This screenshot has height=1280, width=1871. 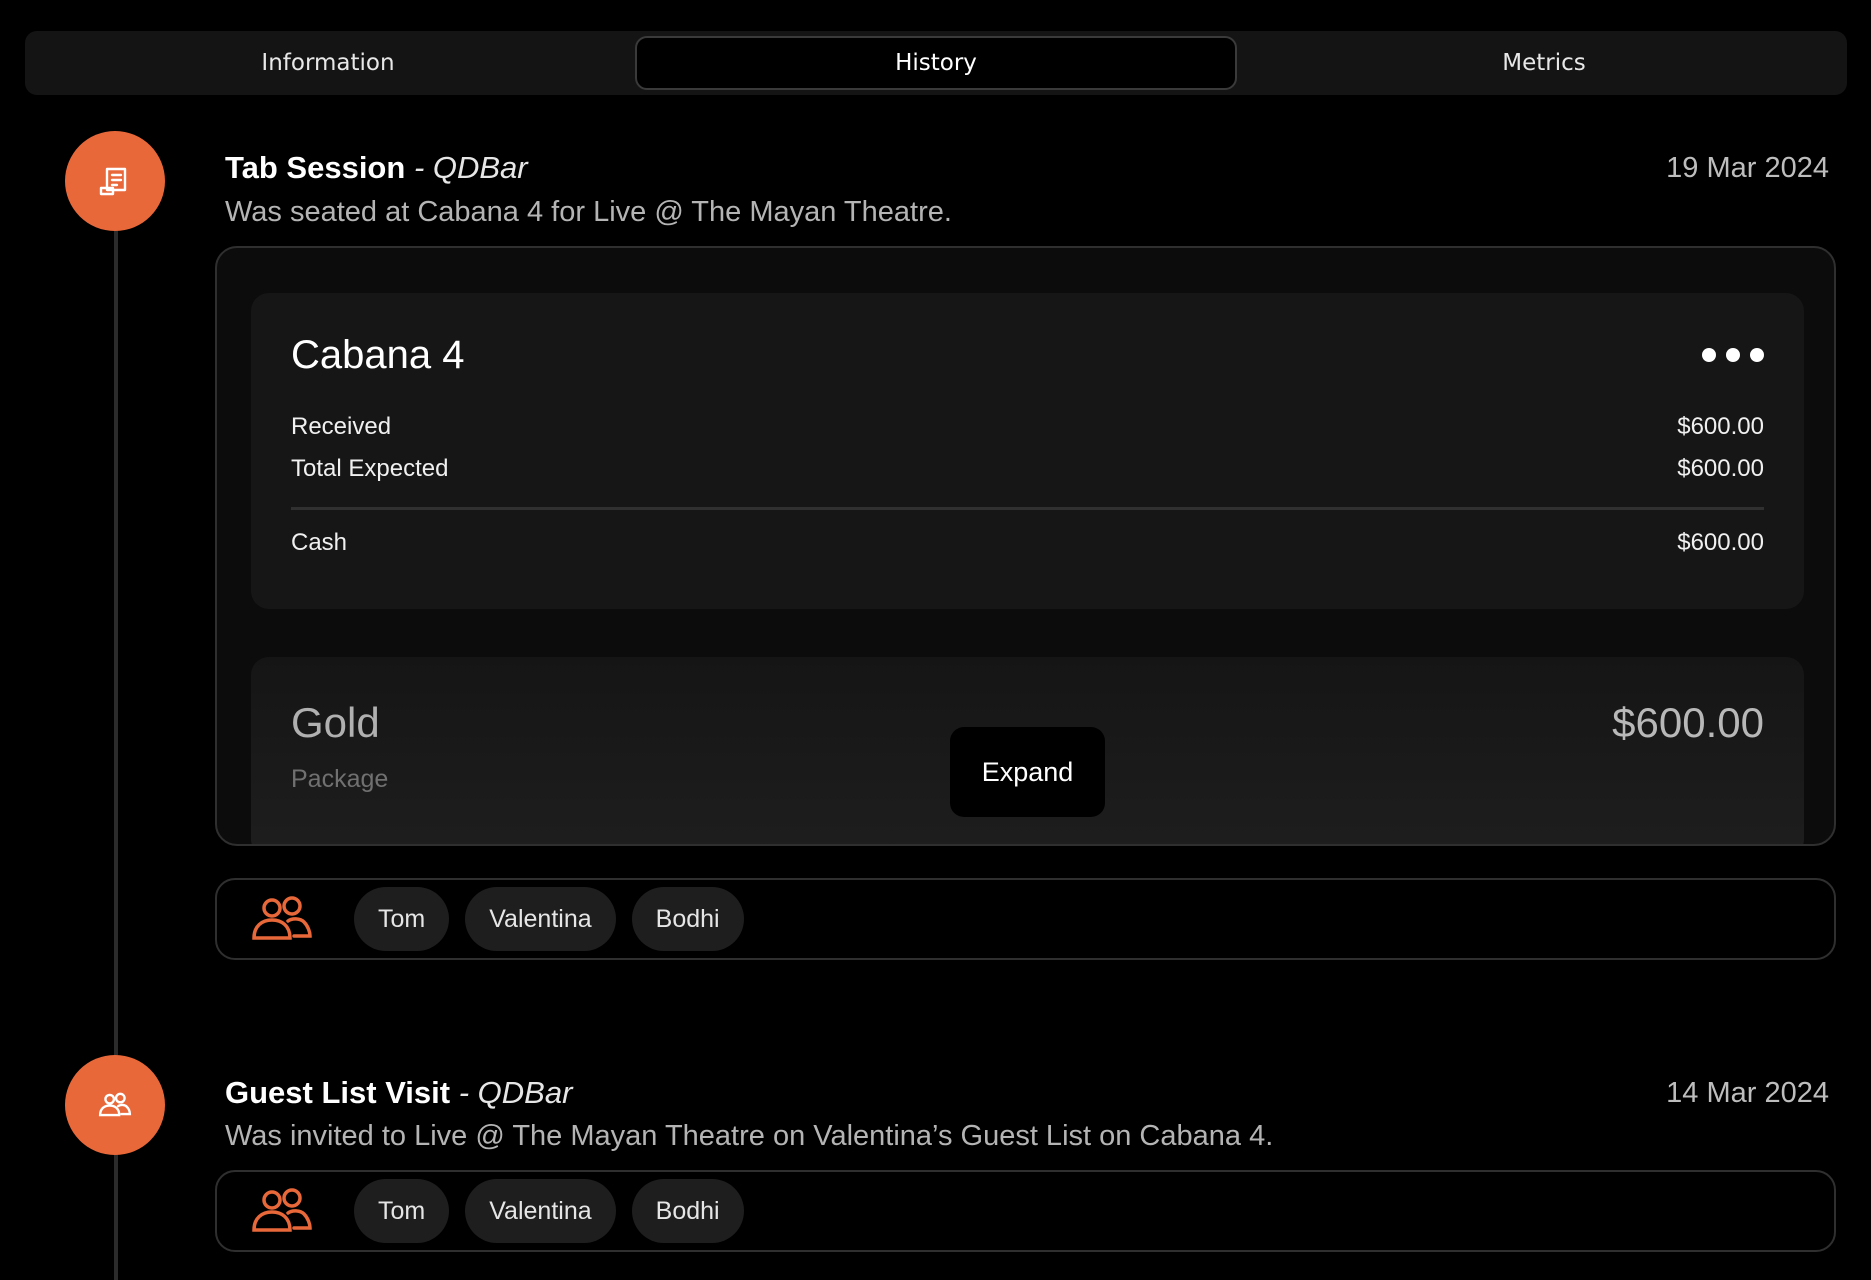 What do you see at coordinates (335, 722) in the screenshot?
I see `package-name: Gold` at bounding box center [335, 722].